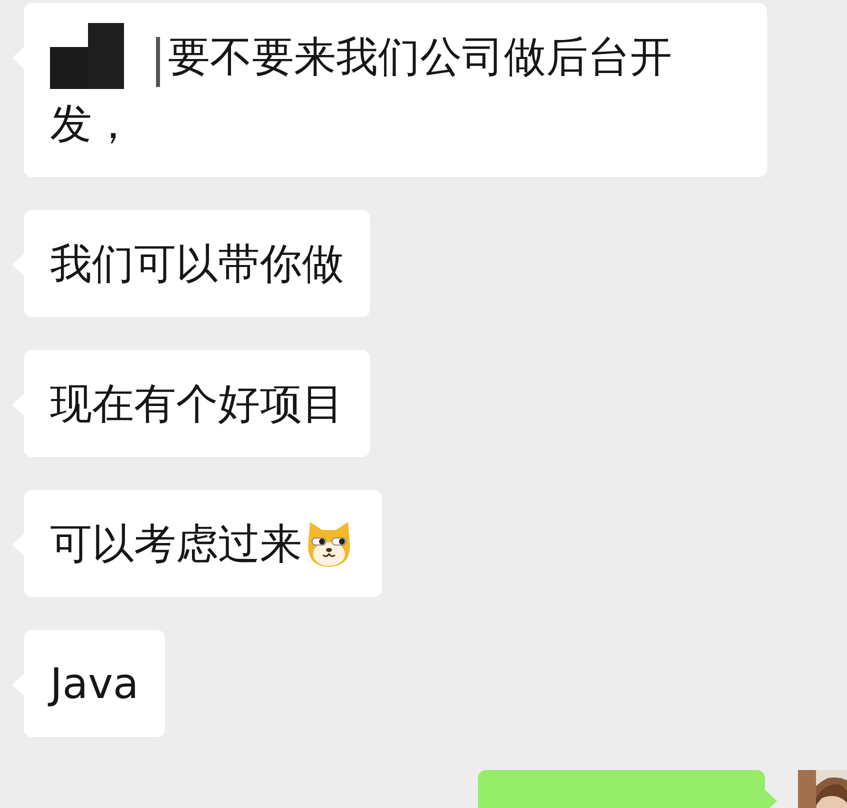 This screenshot has height=808, width=847. Describe the element at coordinates (771, 799) in the screenshot. I see `bubble-tail` at that location.